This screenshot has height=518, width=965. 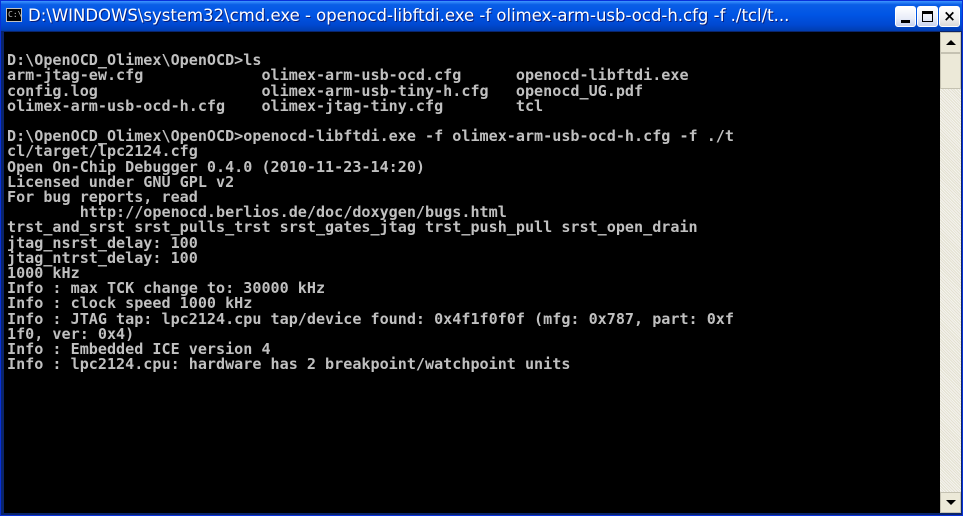 What do you see at coordinates (905, 16) in the screenshot?
I see `minimize-button` at bounding box center [905, 16].